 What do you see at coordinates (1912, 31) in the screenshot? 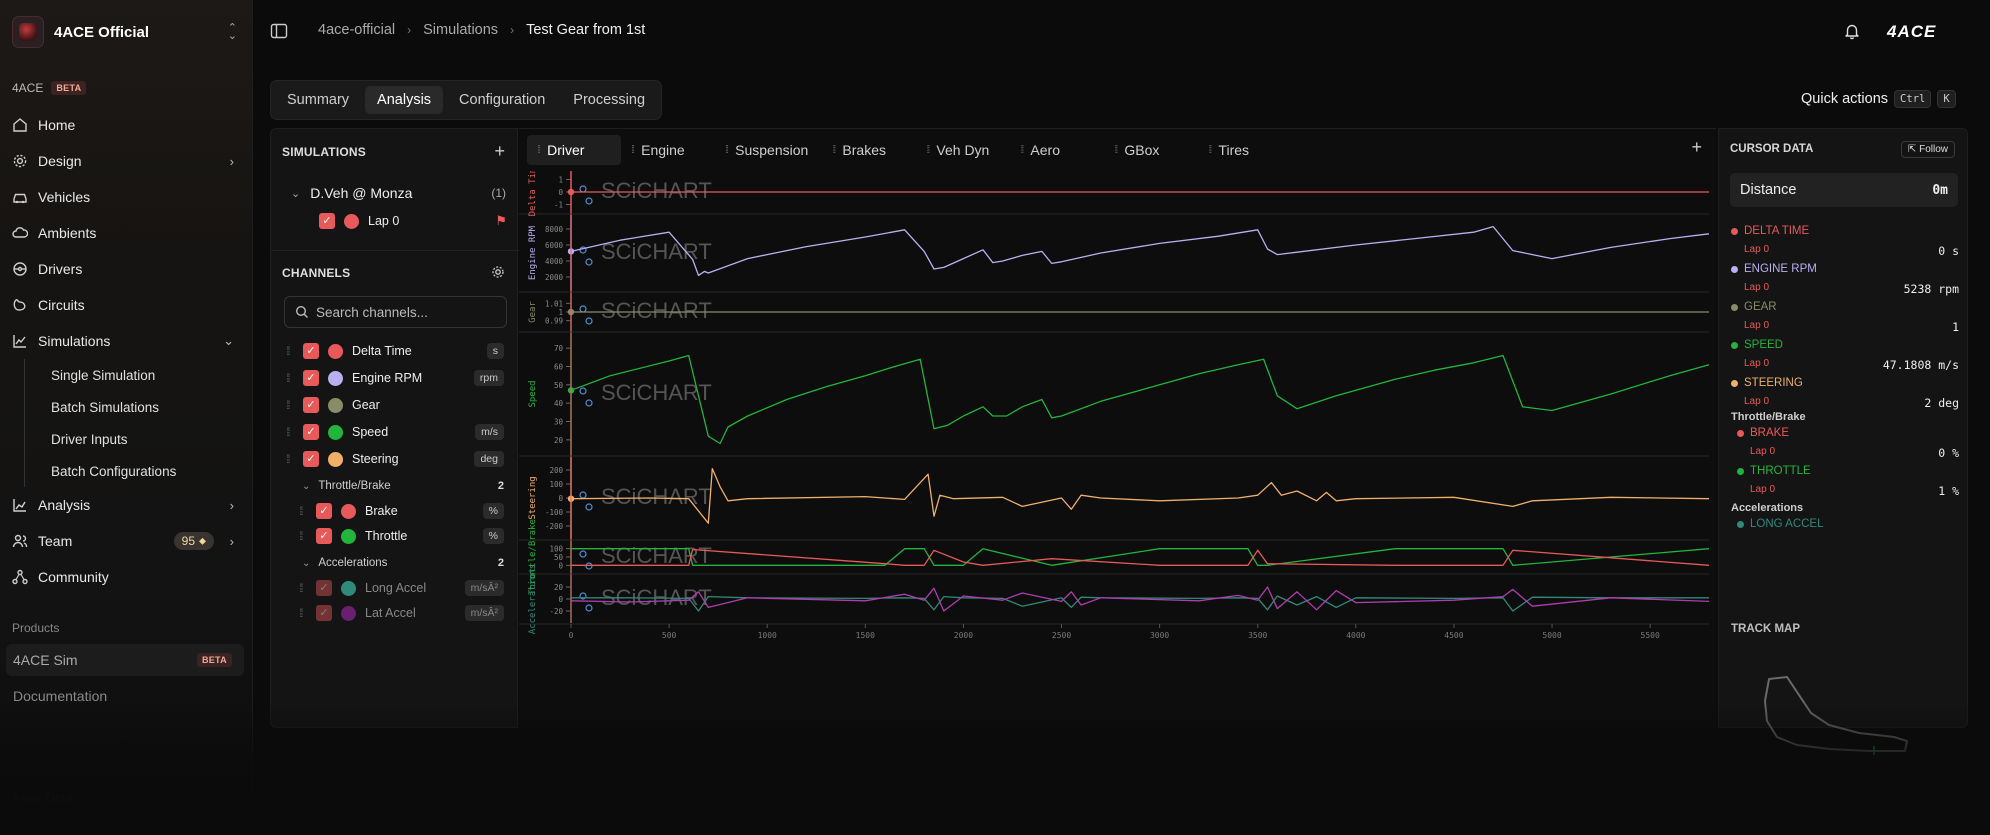
I see `brand-logo: 4ACE` at bounding box center [1912, 31].